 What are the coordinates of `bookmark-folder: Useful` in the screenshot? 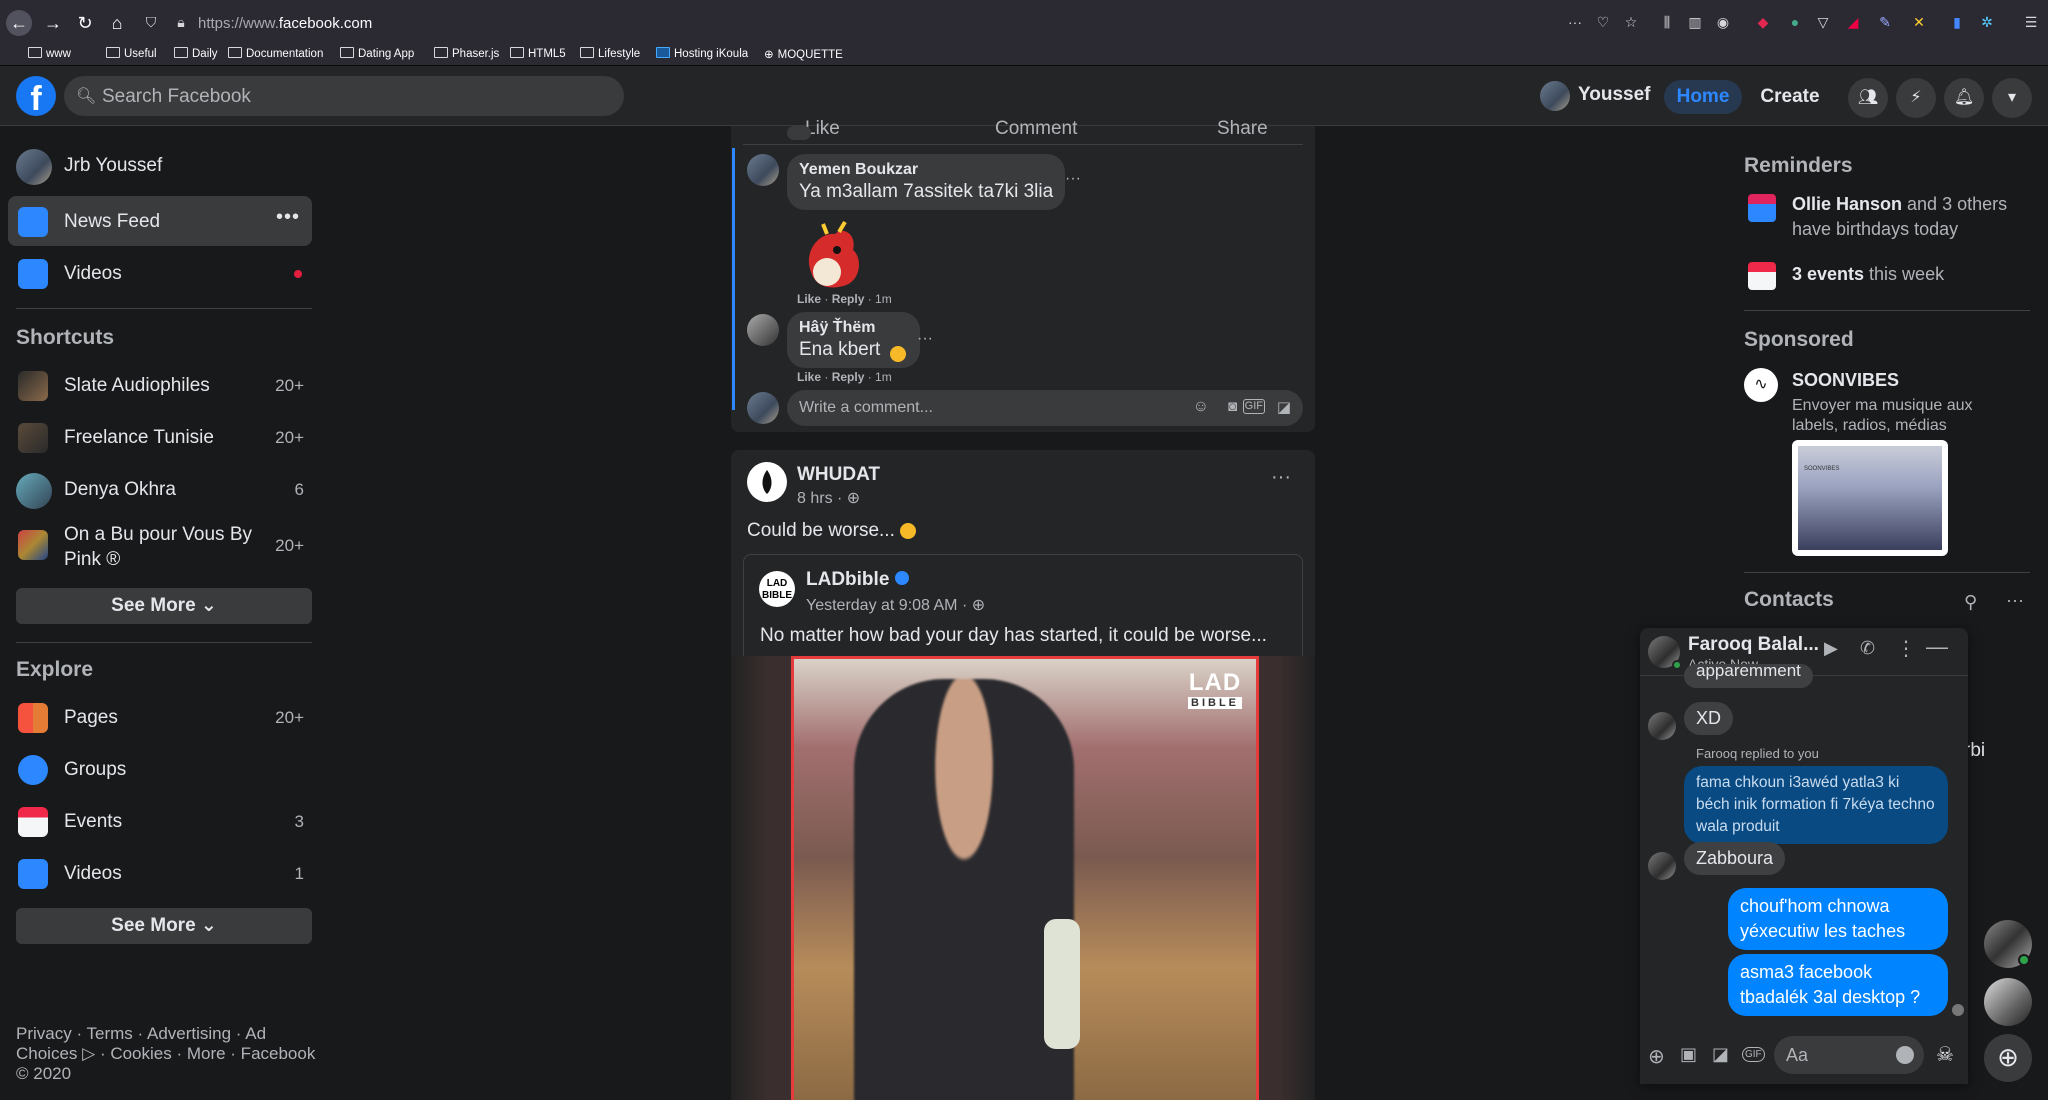 It's located at (131, 53).